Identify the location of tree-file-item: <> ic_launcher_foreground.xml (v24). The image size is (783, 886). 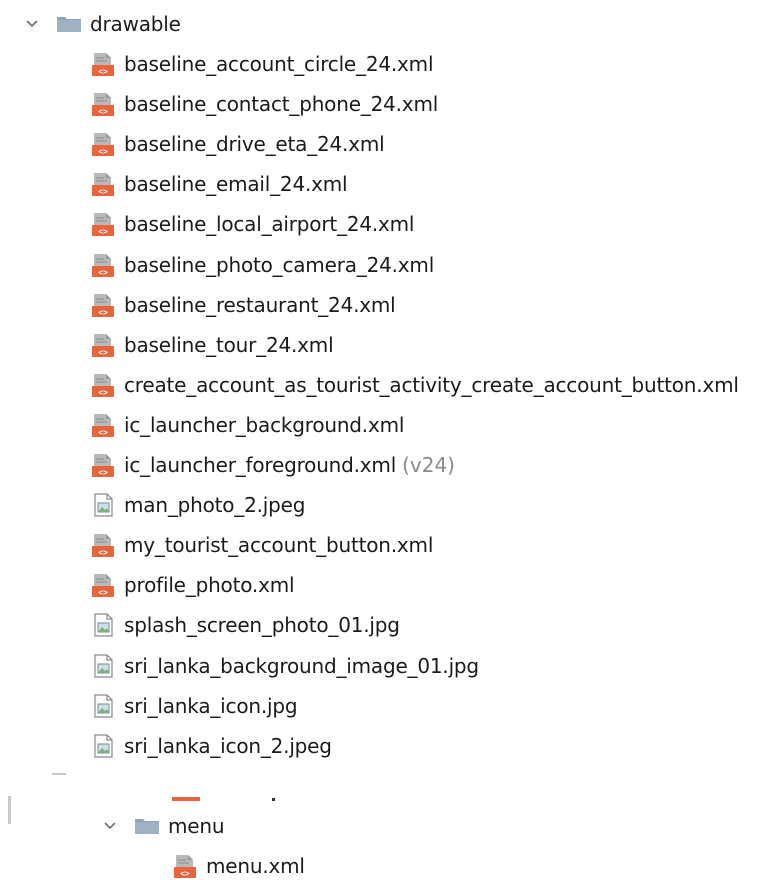
(272, 465).